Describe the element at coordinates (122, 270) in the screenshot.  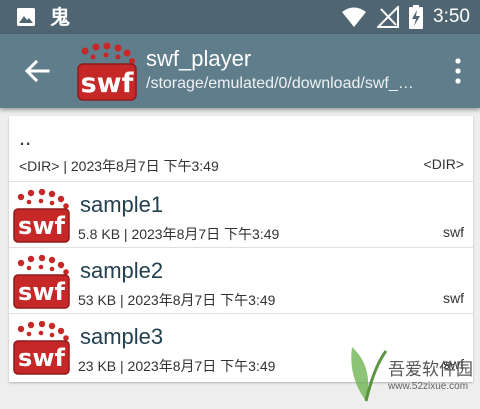
I see `file-name: sample2` at that location.